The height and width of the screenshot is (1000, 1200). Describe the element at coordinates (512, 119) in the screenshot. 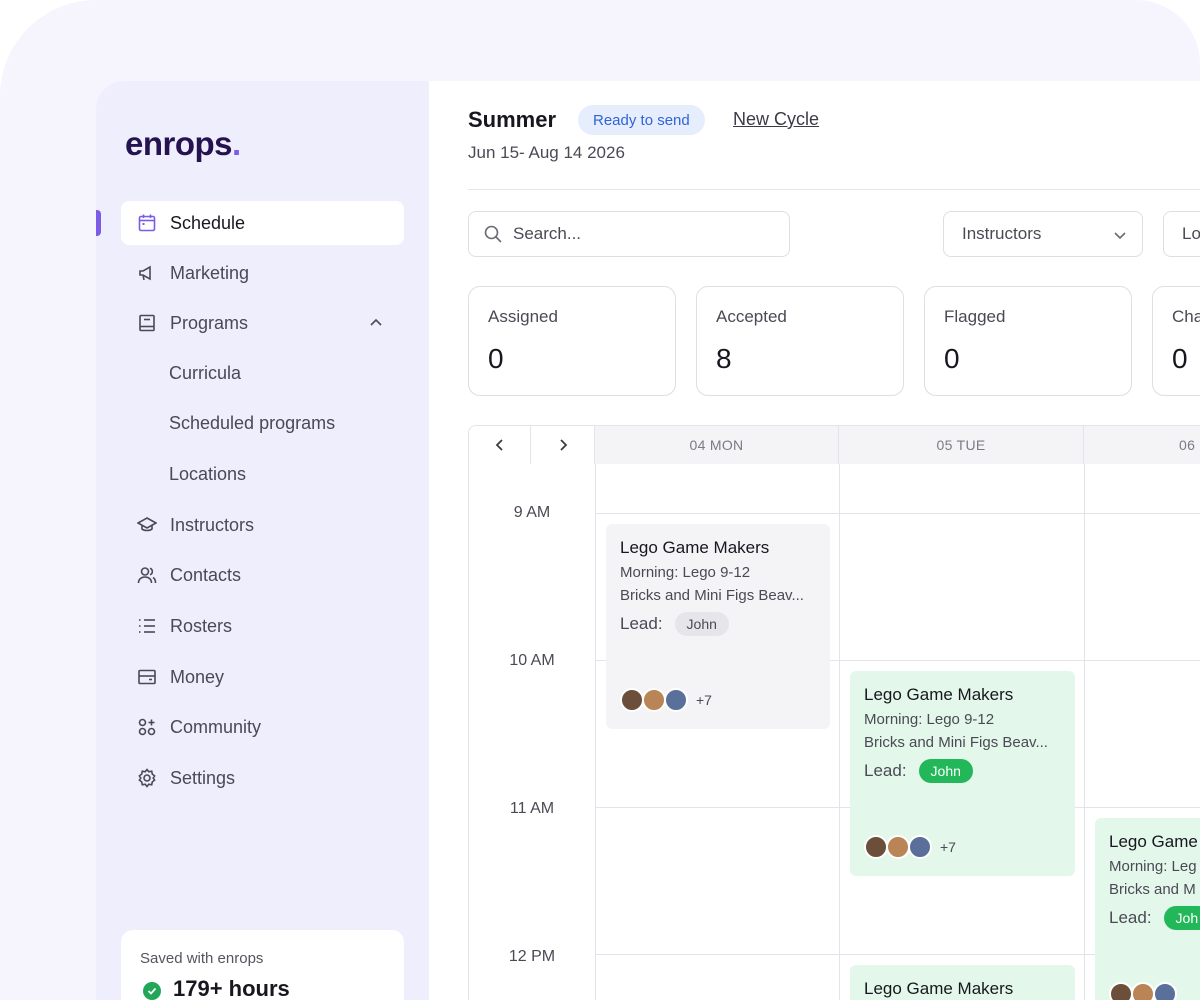

I see `page-title: Summer` at that location.